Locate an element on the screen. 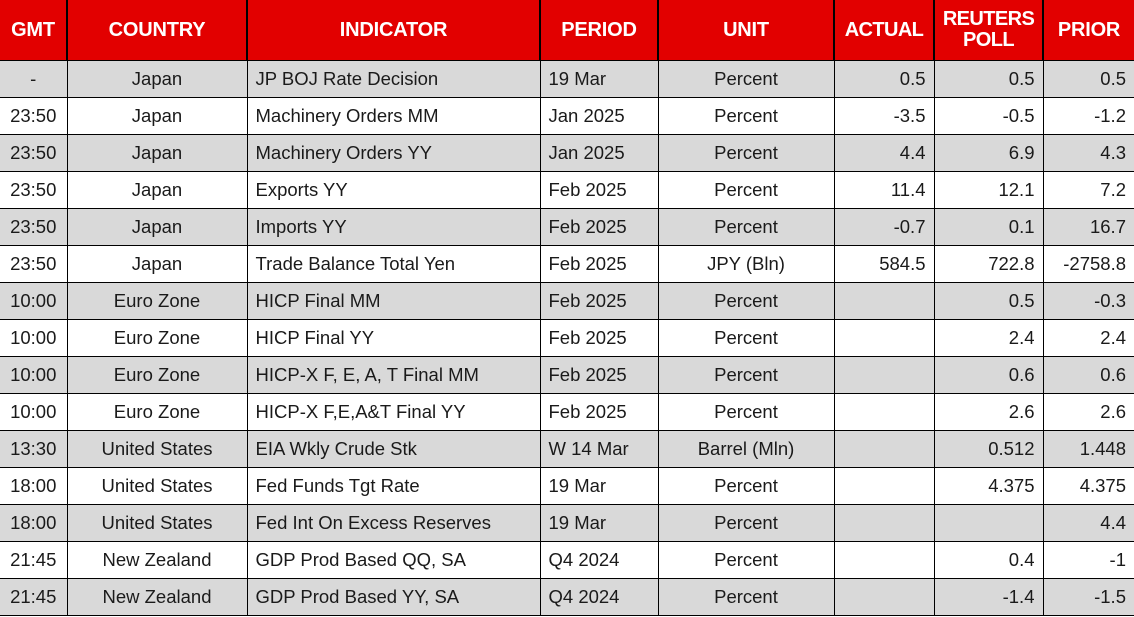 The height and width of the screenshot is (617, 1134). cell-poll: 6.9 is located at coordinates (989, 153).